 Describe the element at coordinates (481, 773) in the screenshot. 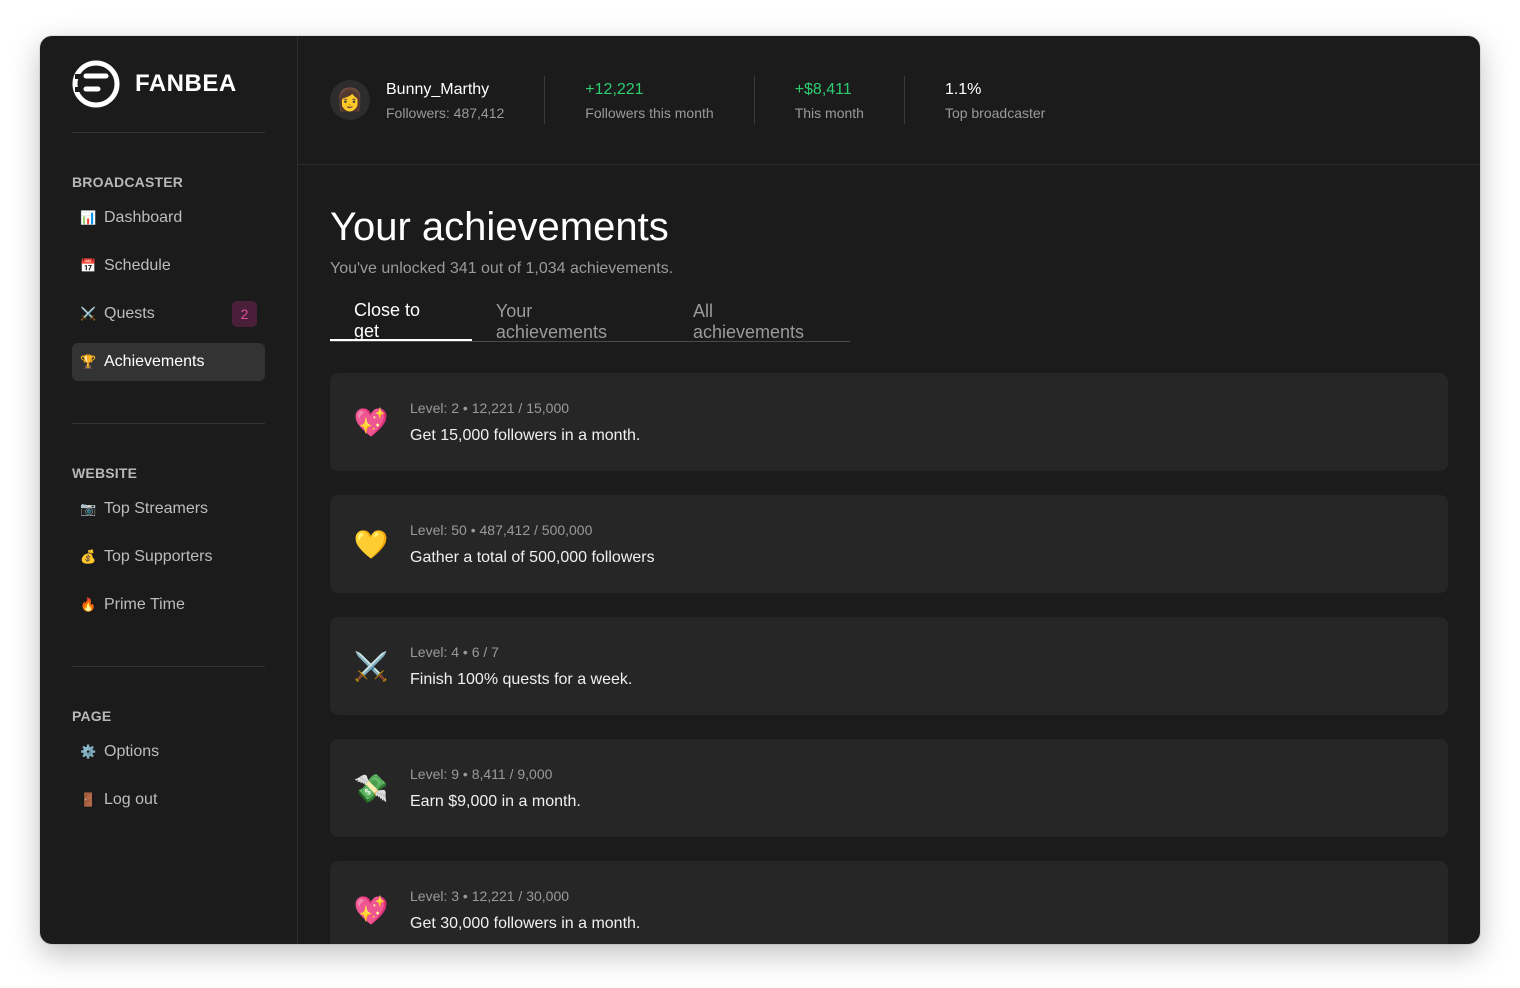

I see `achievement-progress: Level: 9 • 8,411 / 9,000` at that location.